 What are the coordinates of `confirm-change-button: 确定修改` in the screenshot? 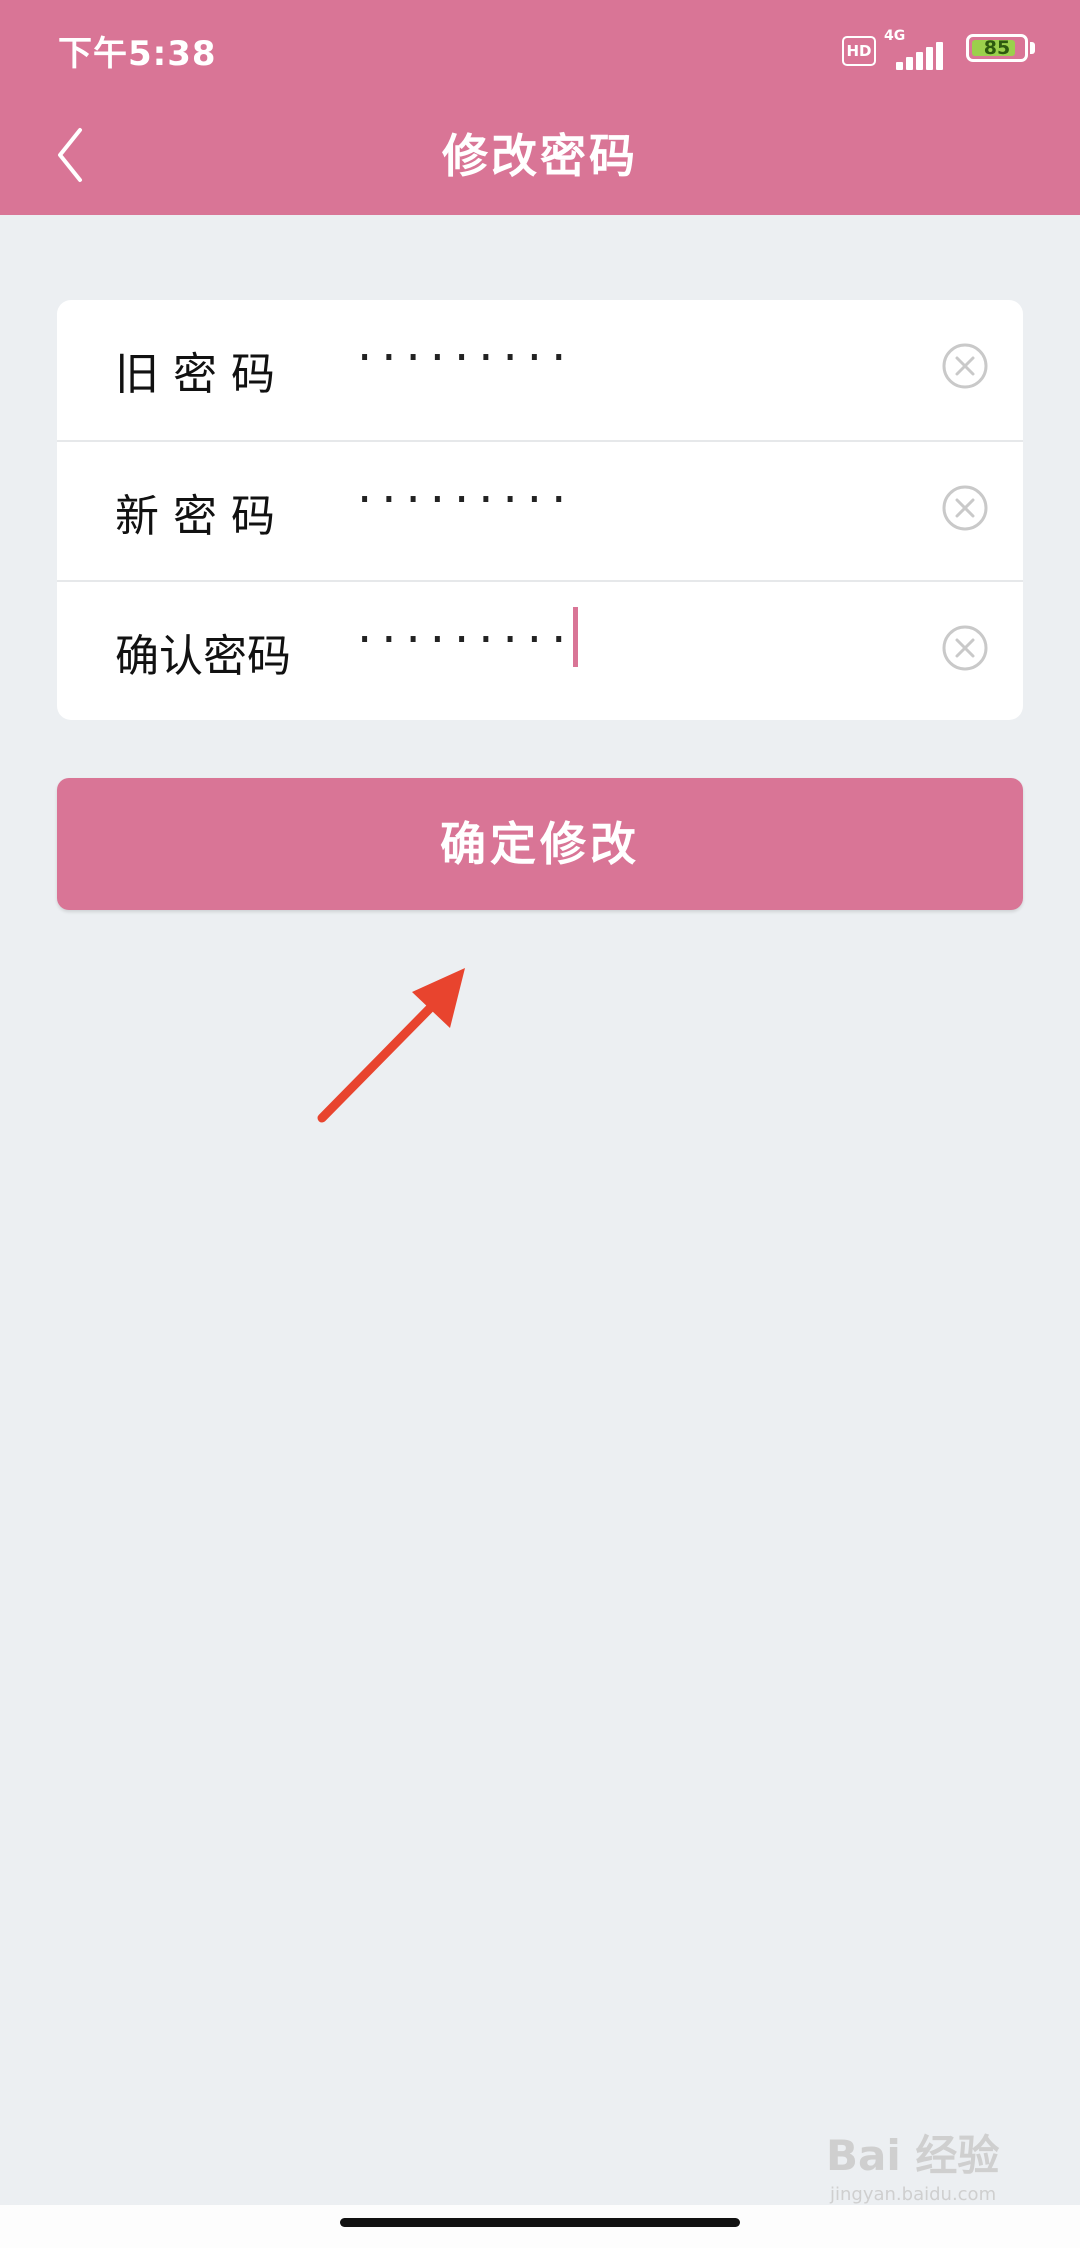 It's located at (540, 844).